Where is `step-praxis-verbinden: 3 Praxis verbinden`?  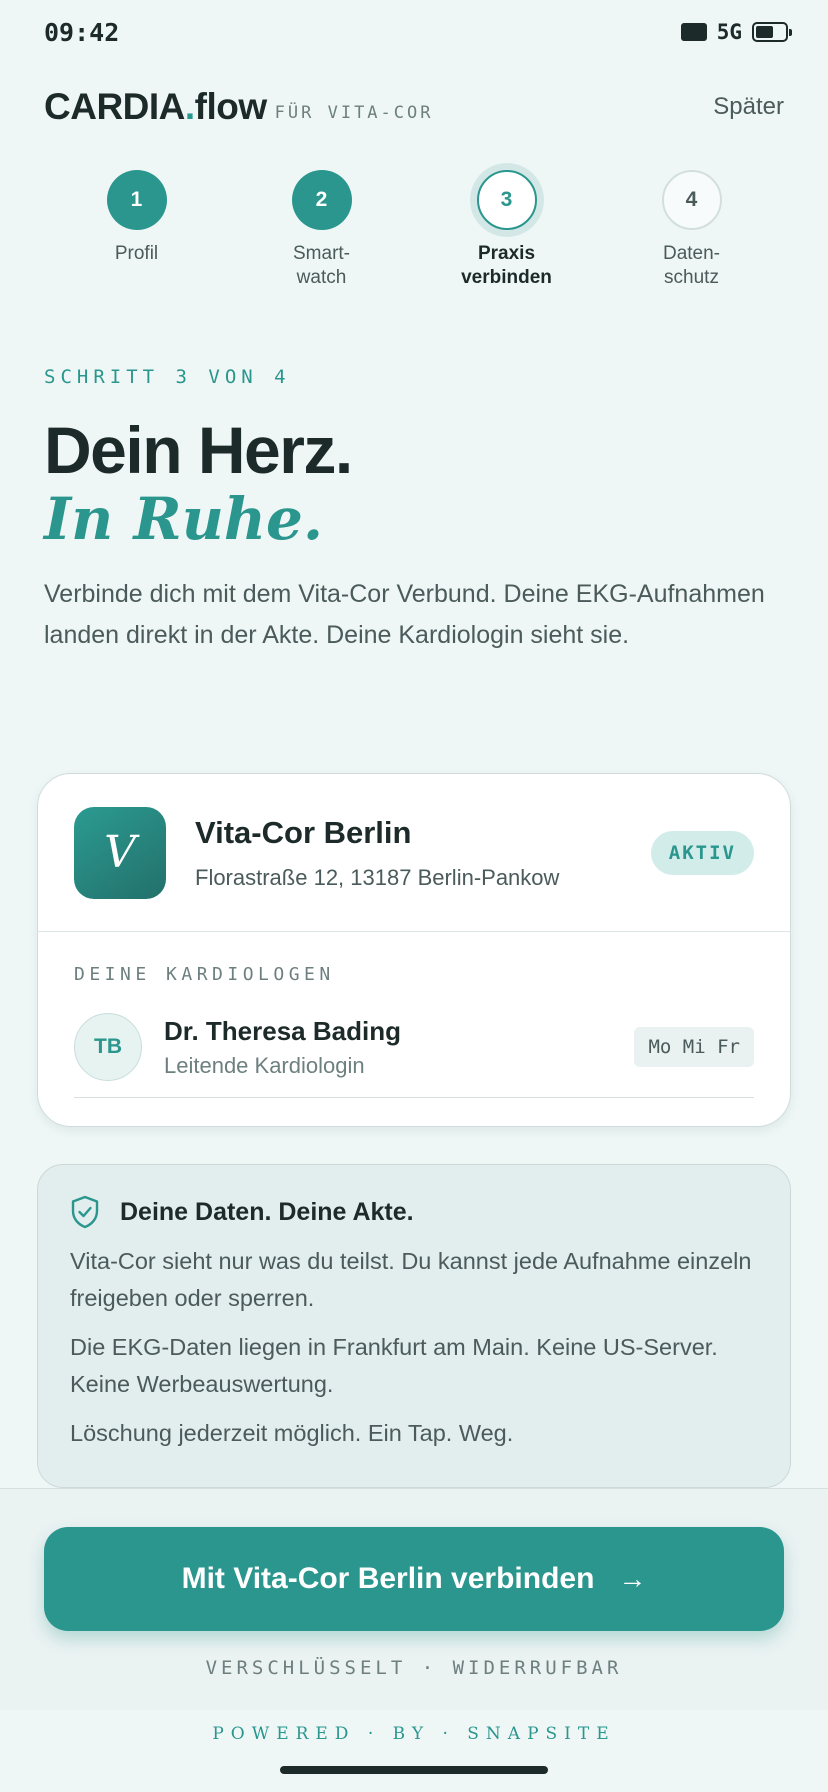 step-praxis-verbinden: 3 Praxis verbinden is located at coordinates (507, 230).